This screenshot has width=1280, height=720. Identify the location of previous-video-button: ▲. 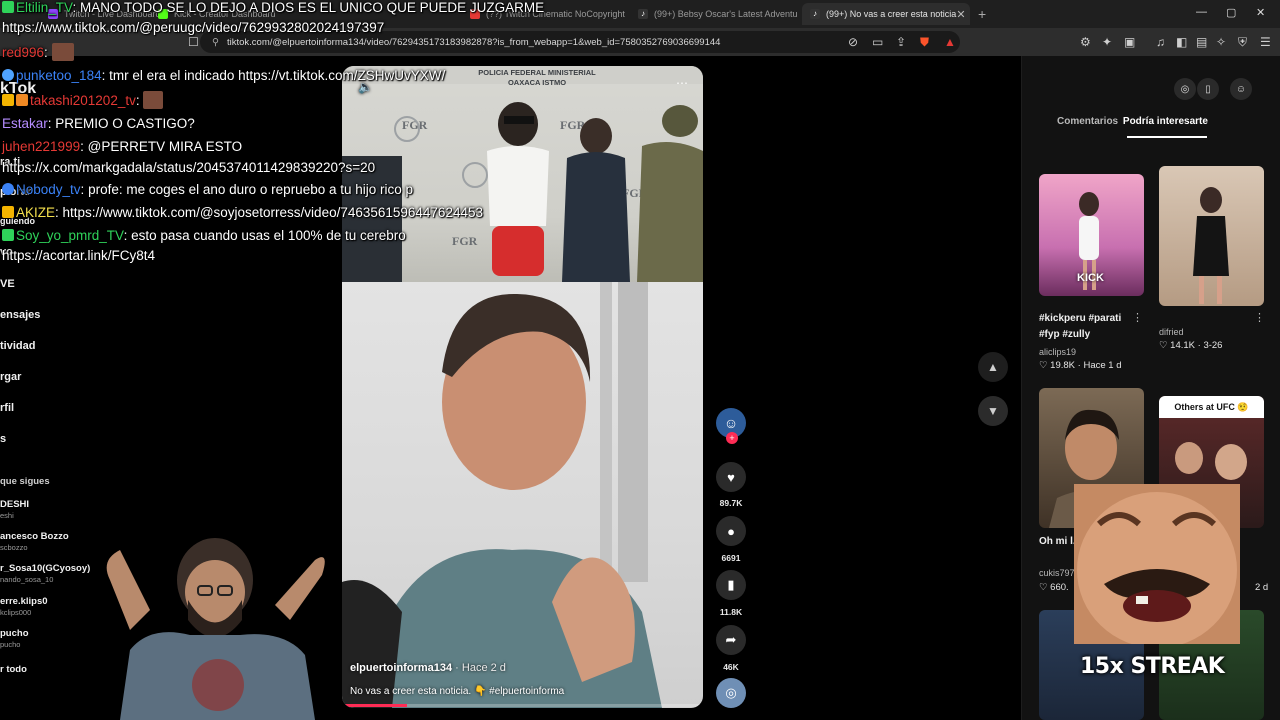
(993, 367).